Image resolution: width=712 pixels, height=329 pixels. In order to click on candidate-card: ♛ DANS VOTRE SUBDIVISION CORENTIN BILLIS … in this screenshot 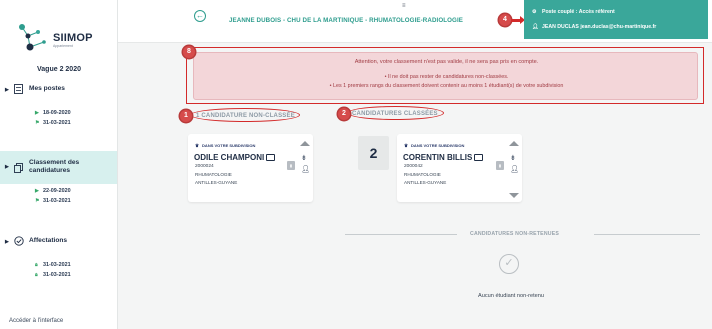, I will do `click(459, 168)`.